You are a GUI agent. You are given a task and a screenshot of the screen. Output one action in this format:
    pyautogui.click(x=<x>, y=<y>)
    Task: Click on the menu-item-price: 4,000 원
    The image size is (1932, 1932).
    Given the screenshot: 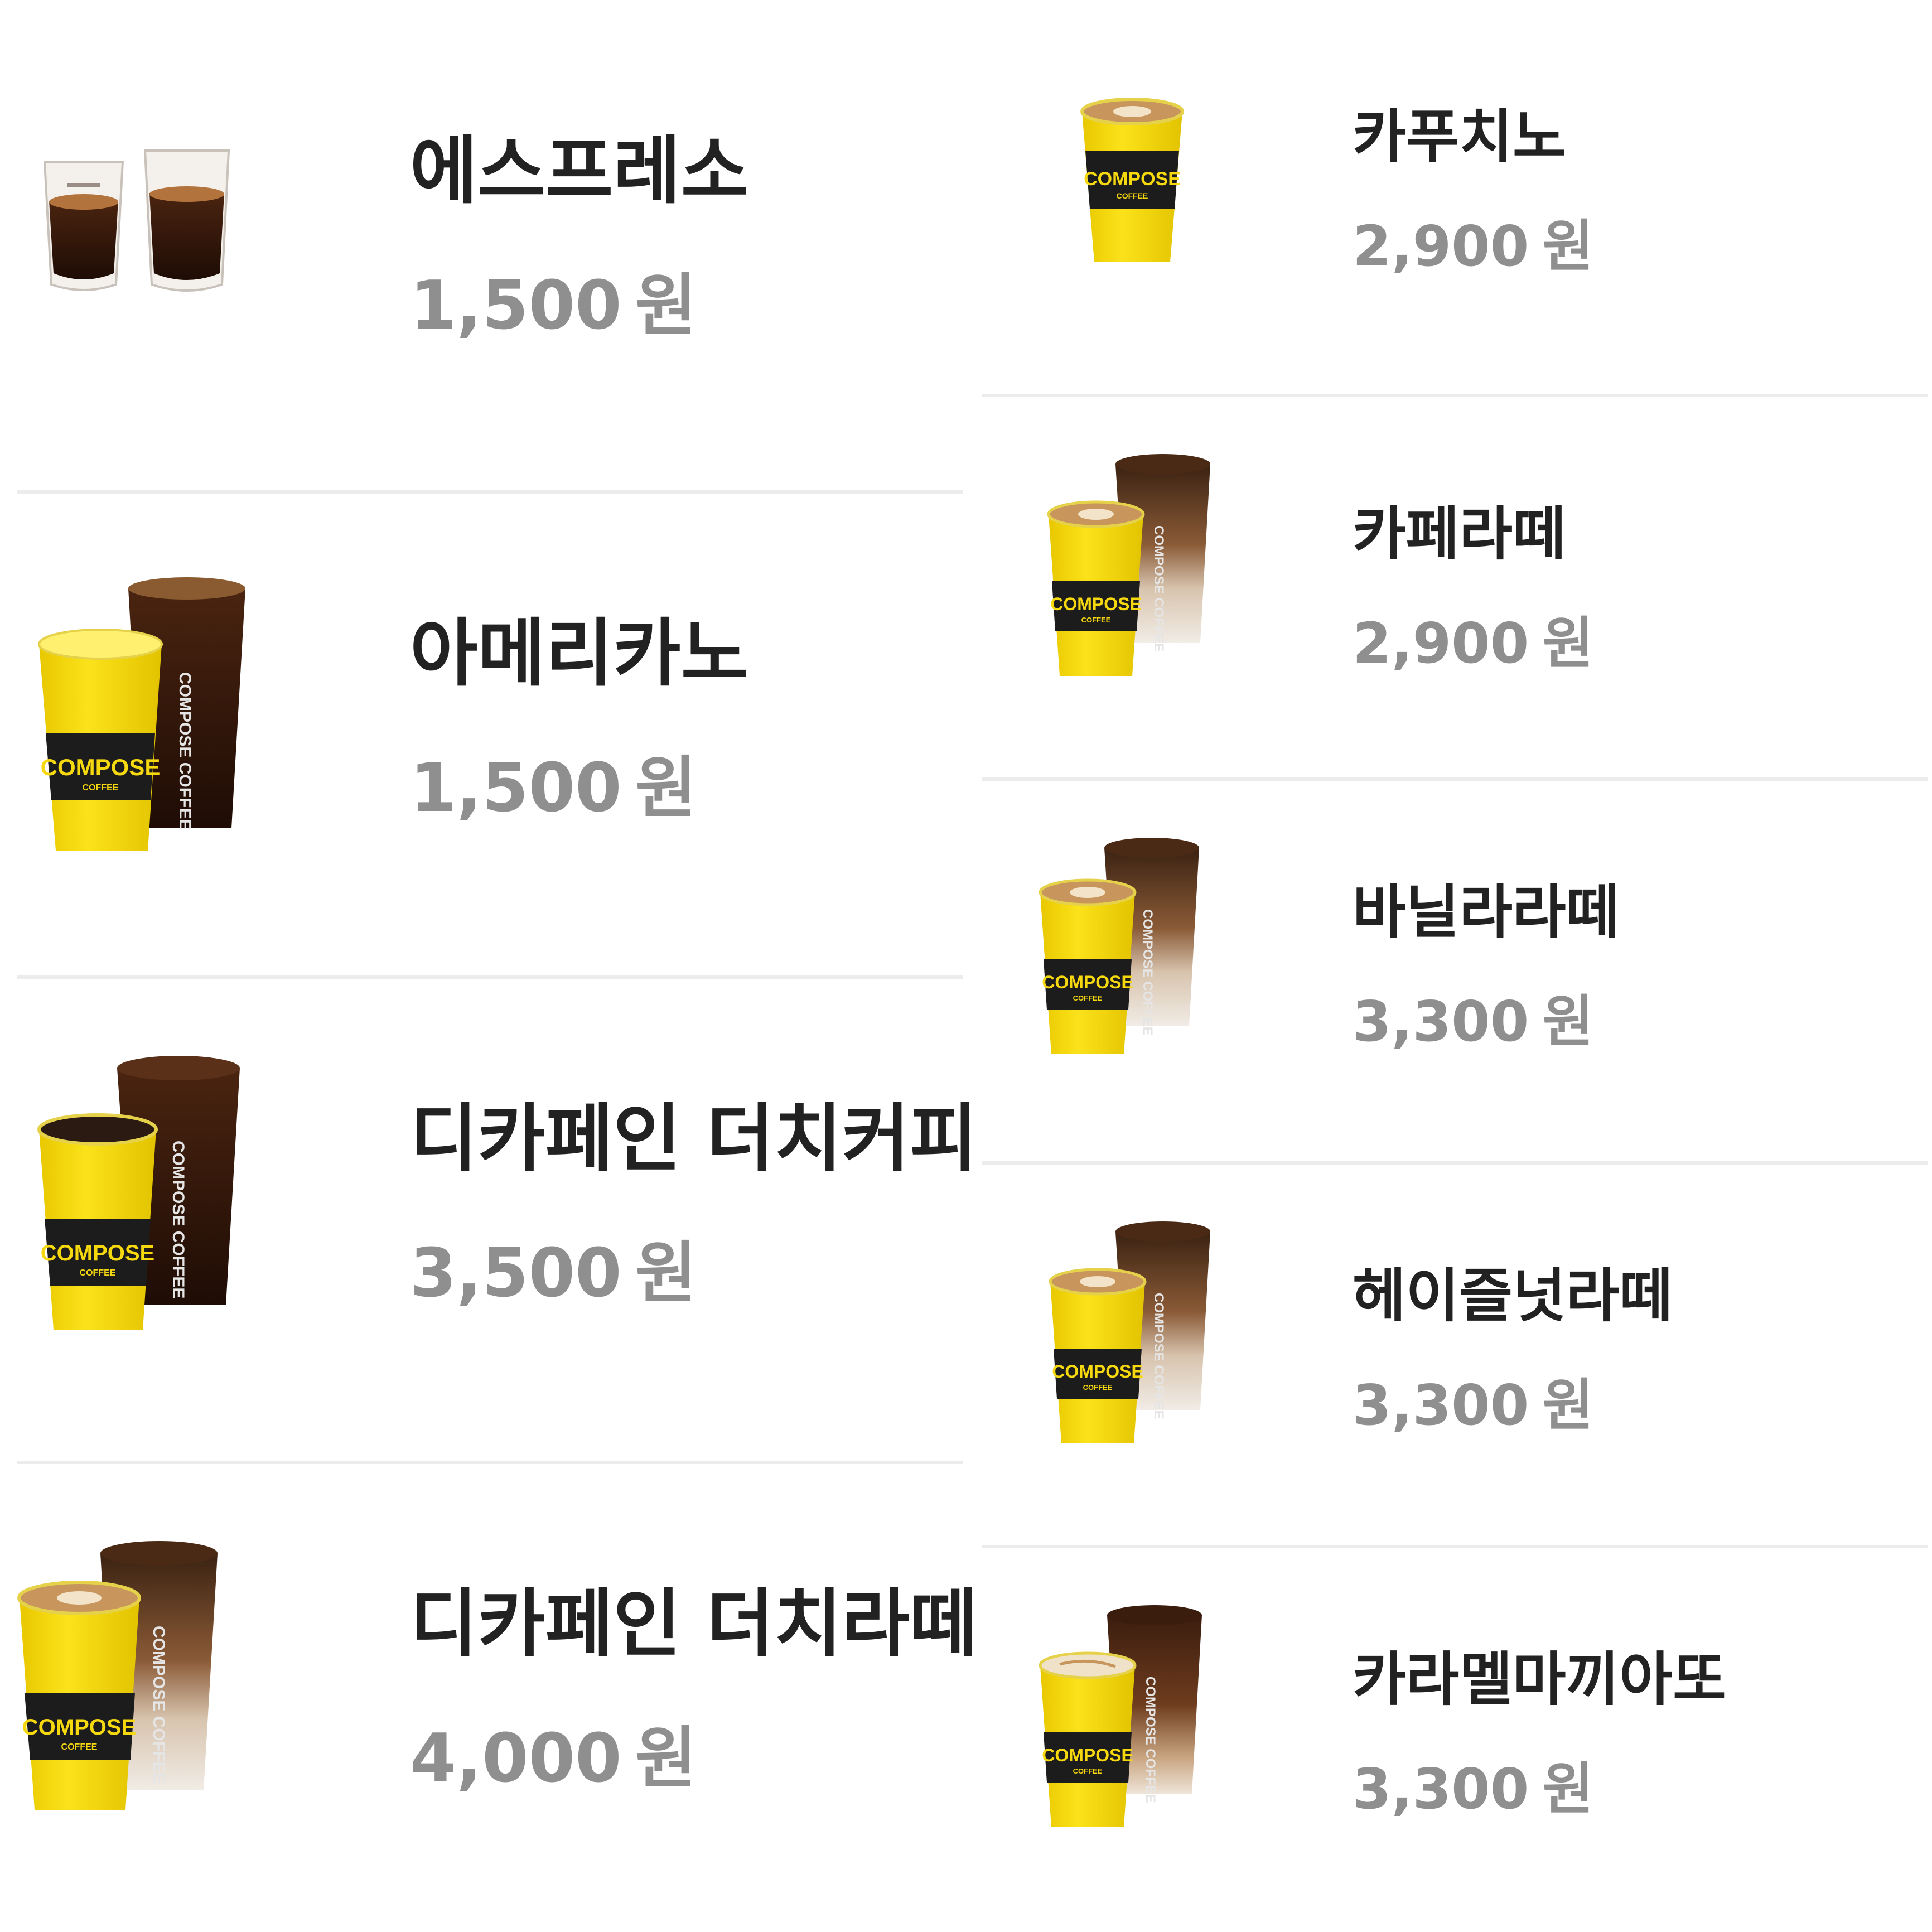 What is the action you would take?
    pyautogui.click(x=553, y=1752)
    